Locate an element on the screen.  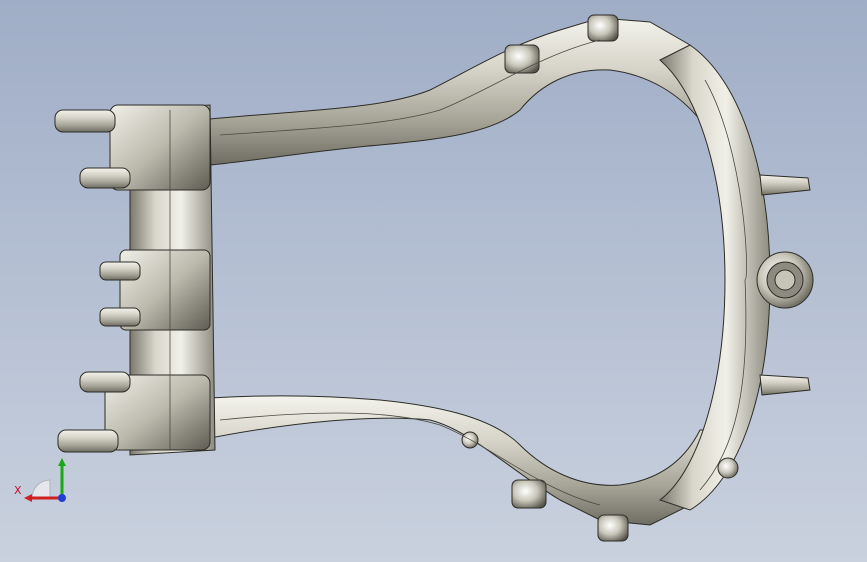
y-axis-head is located at coordinates (62, 462).